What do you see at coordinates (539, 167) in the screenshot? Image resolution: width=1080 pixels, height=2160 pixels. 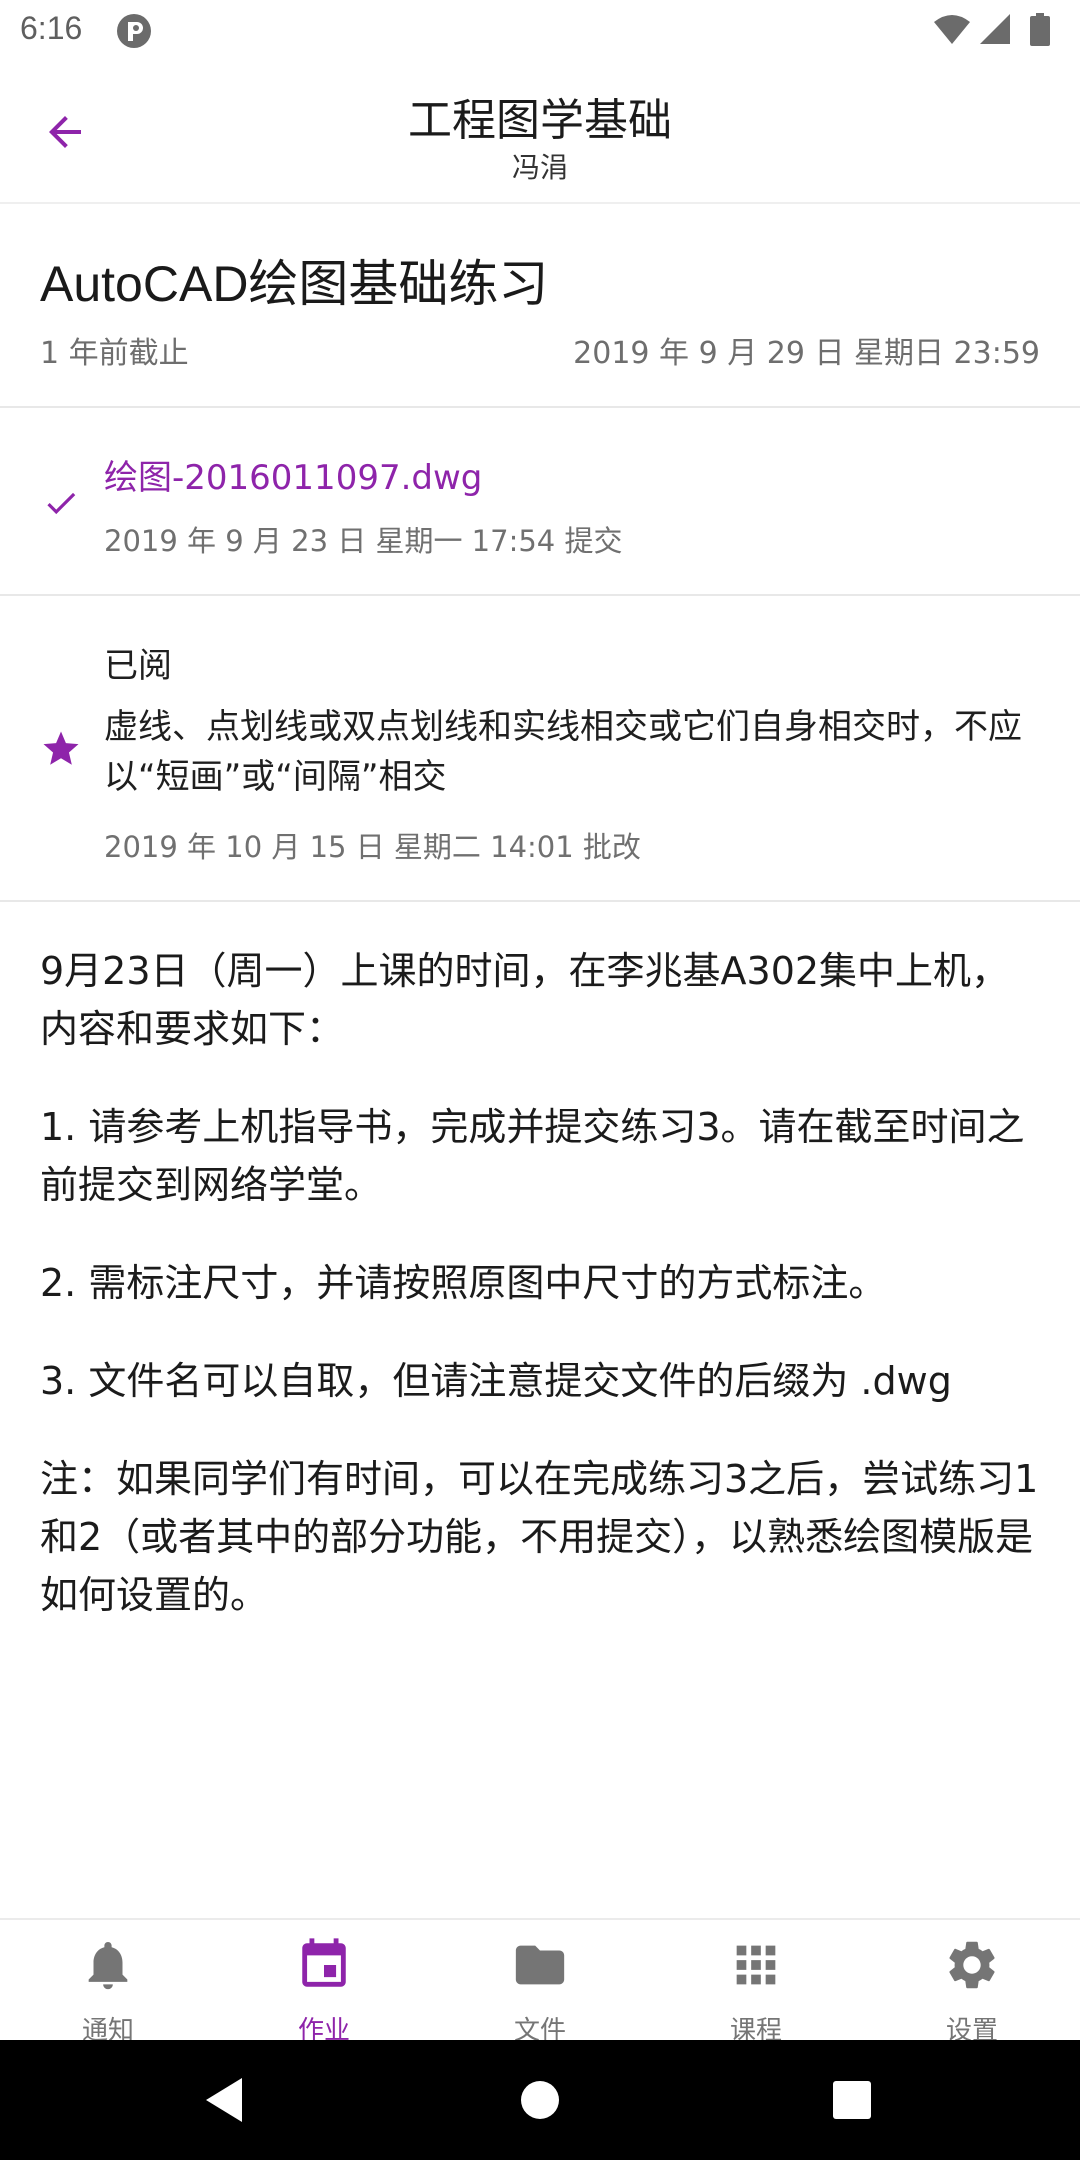 I see `teacher-name: 冯涓` at bounding box center [539, 167].